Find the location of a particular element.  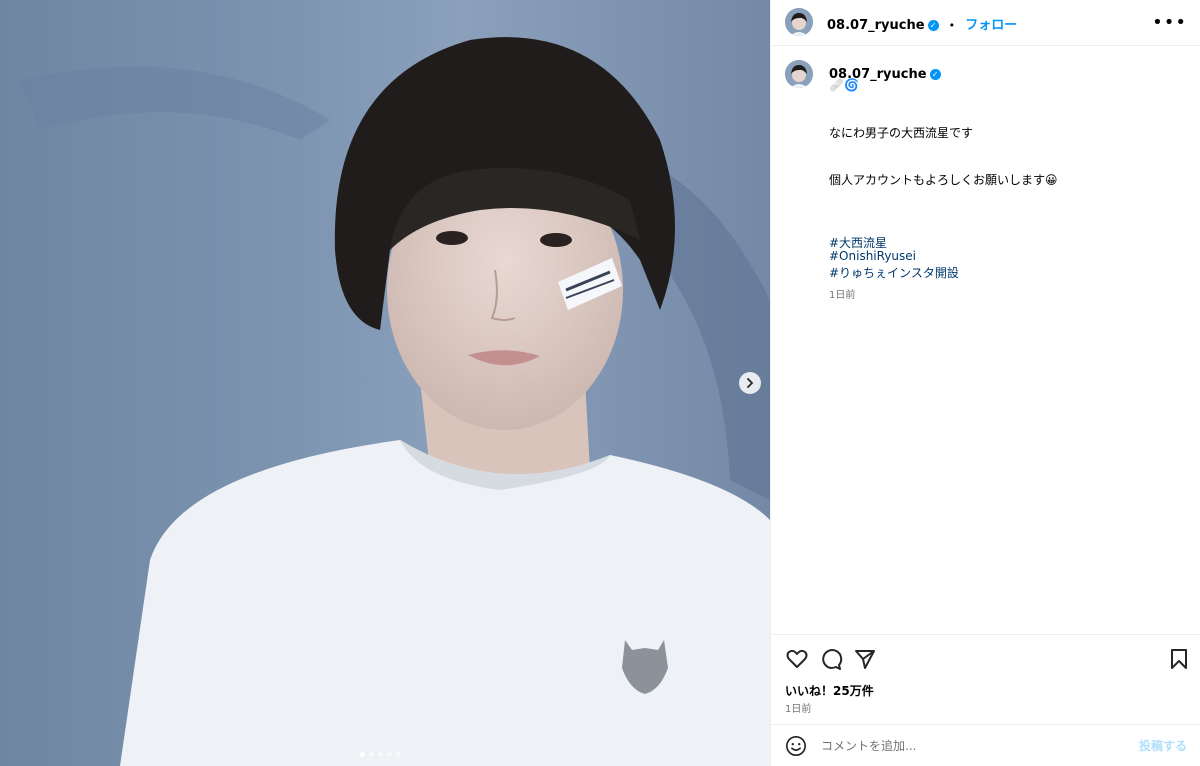

hashtag-link: #OnishiRyusei is located at coordinates (872, 256).